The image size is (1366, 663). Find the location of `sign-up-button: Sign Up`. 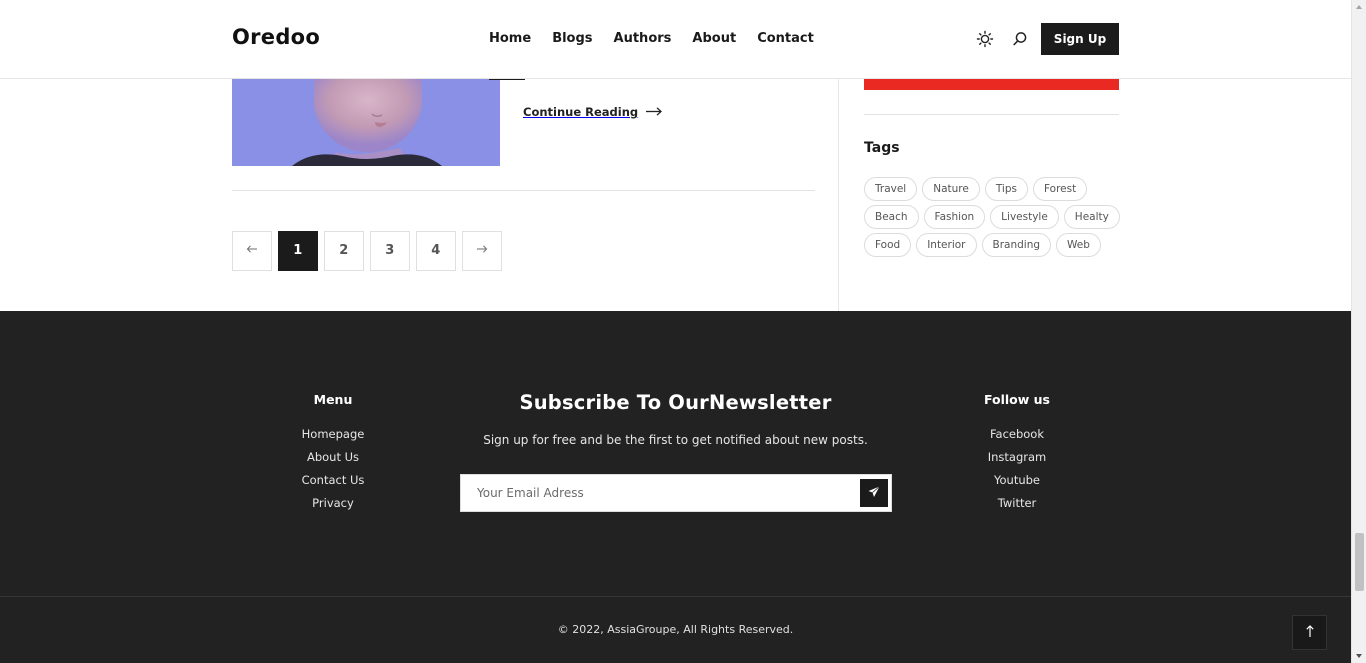

sign-up-button: Sign Up is located at coordinates (1080, 39).